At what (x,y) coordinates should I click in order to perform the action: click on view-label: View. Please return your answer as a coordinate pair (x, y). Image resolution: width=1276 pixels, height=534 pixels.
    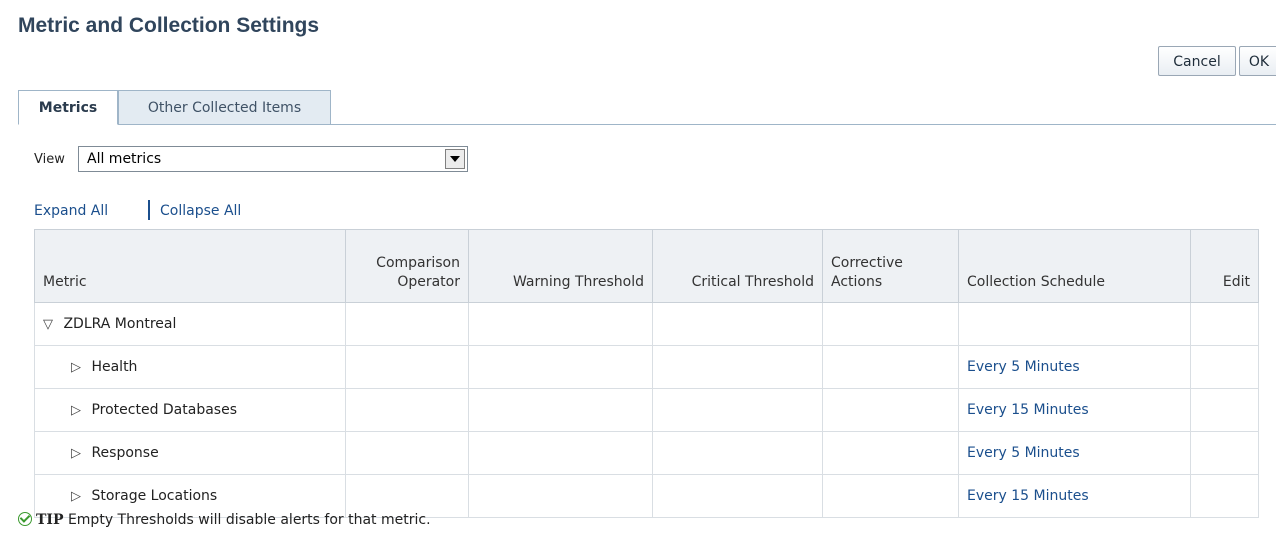
    Looking at the image, I should click on (49, 159).